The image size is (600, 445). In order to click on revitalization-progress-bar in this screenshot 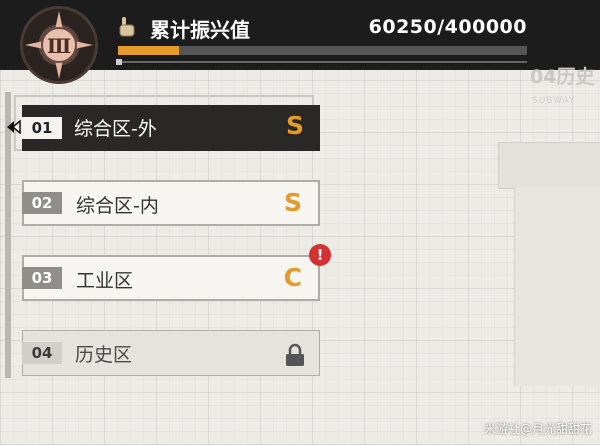, I will do `click(322, 50)`.